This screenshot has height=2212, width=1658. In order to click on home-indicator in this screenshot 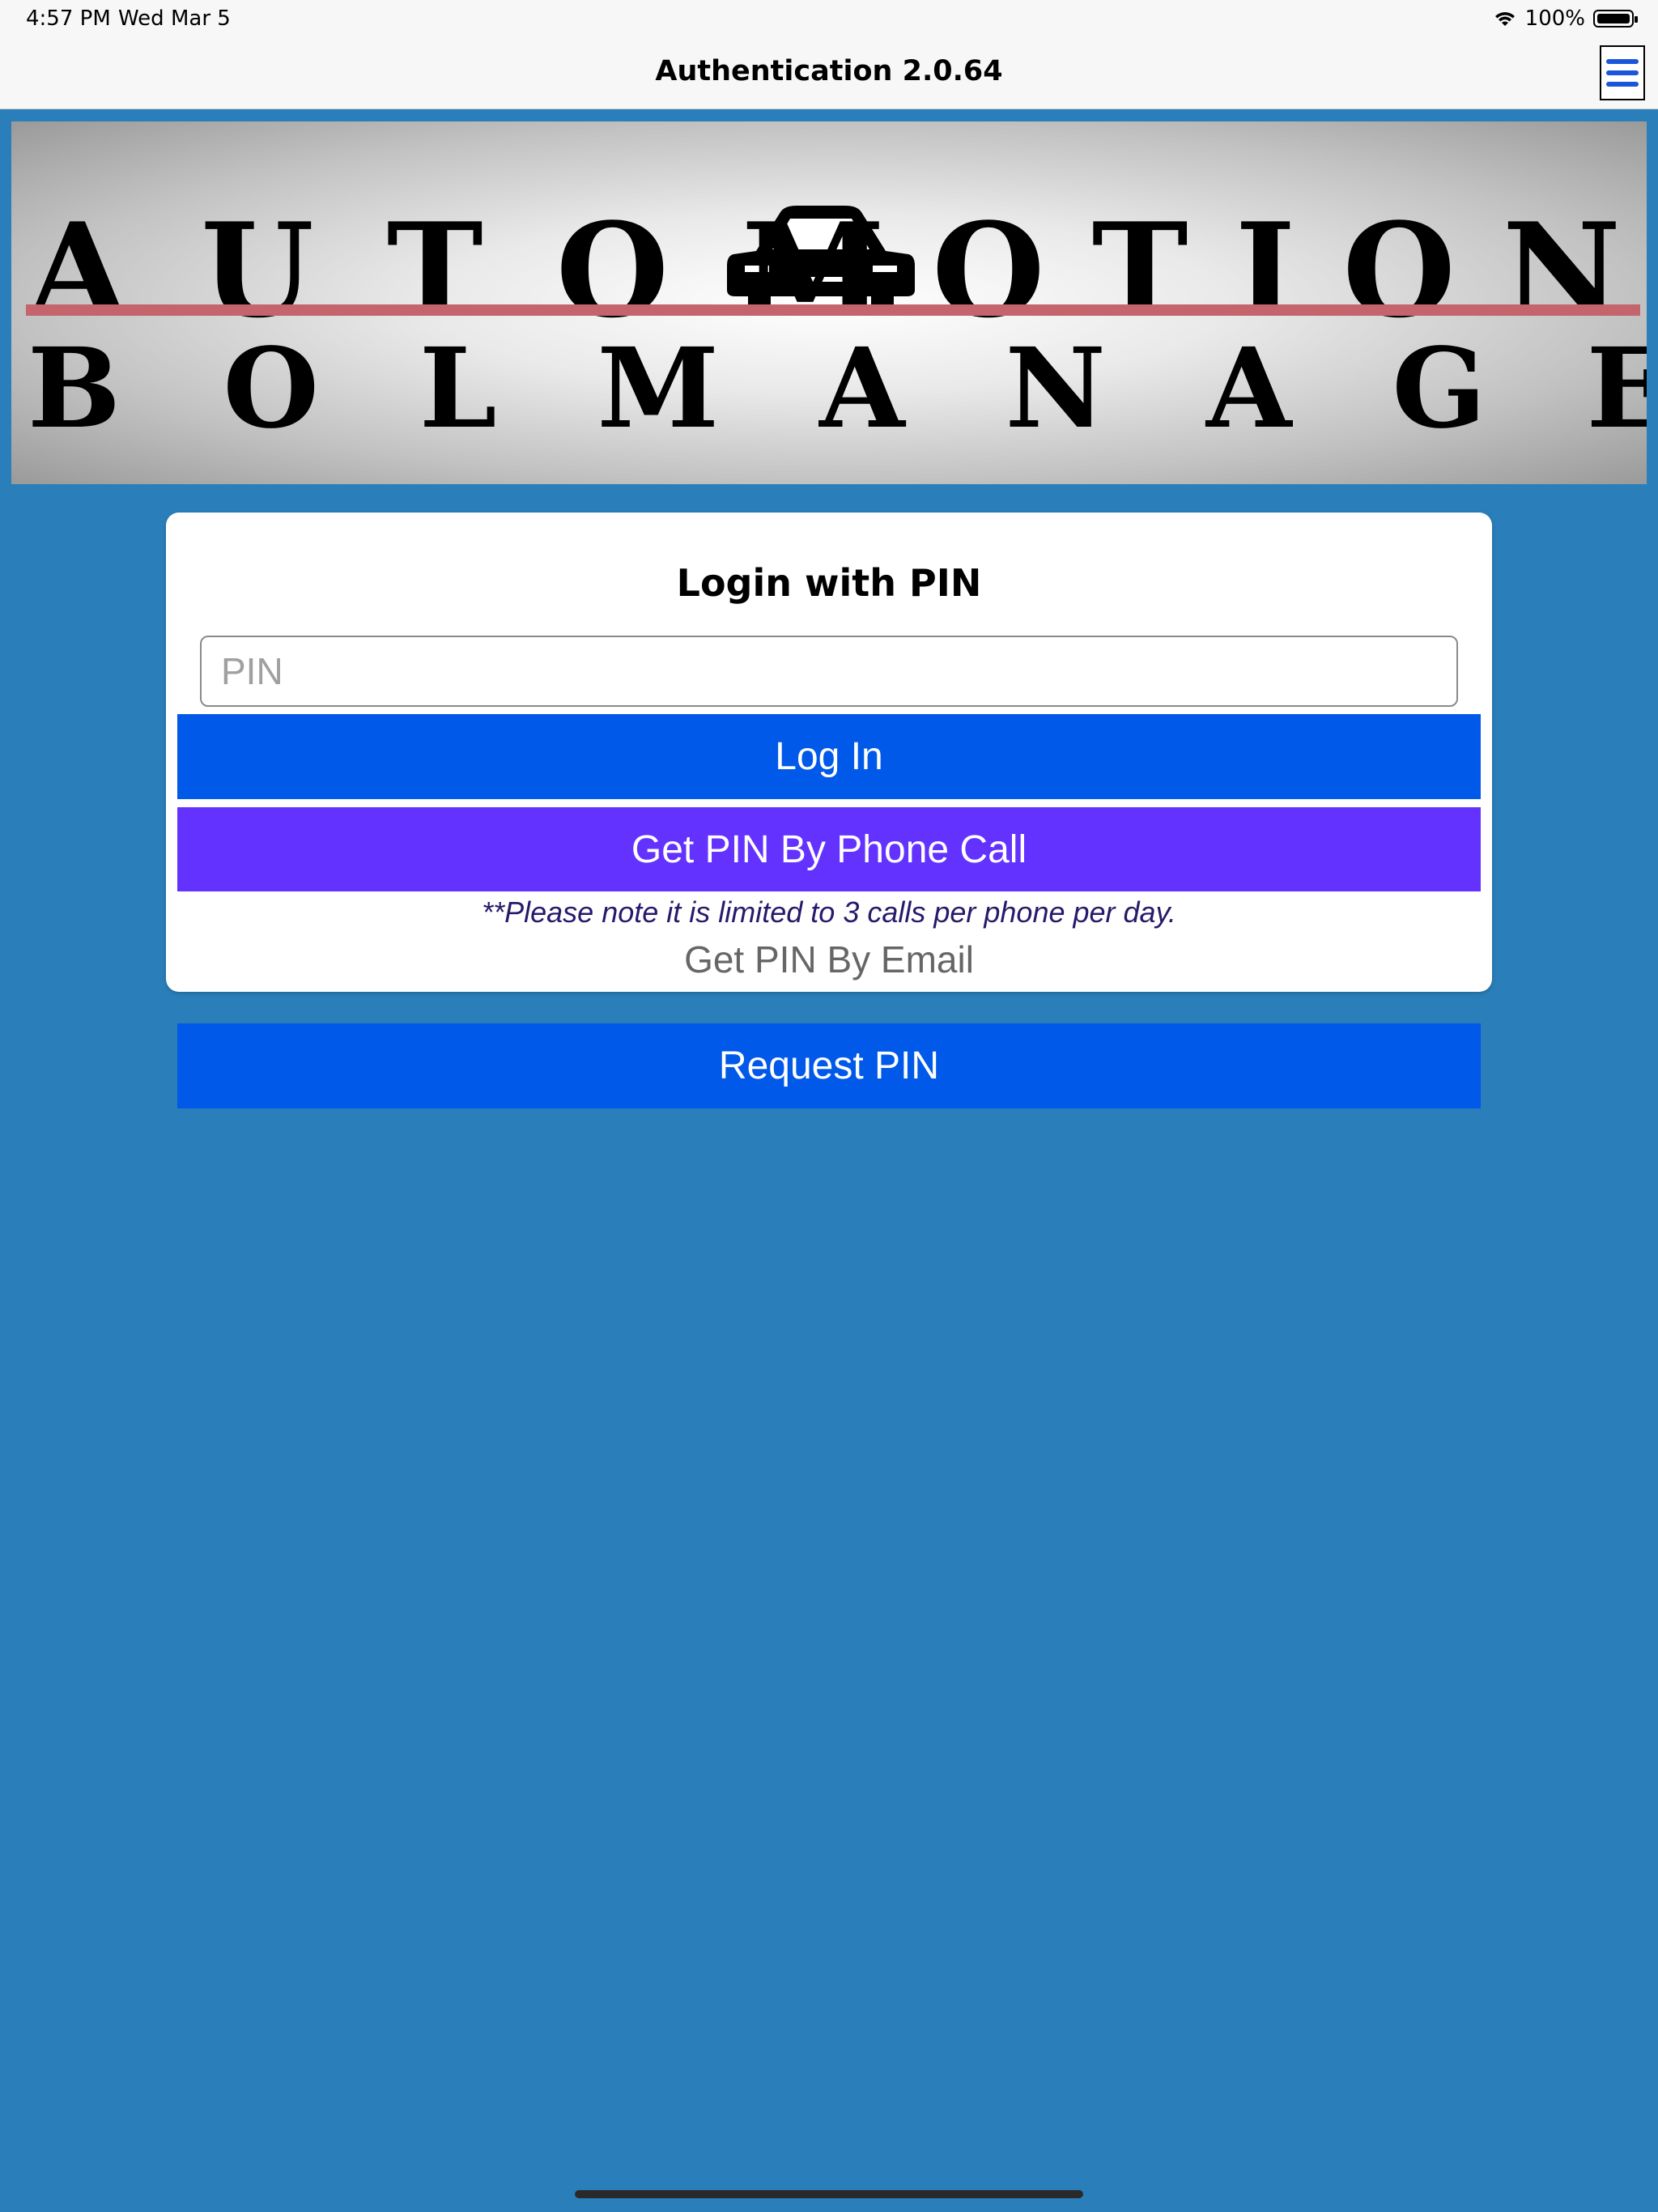, I will do `click(829, 2194)`.